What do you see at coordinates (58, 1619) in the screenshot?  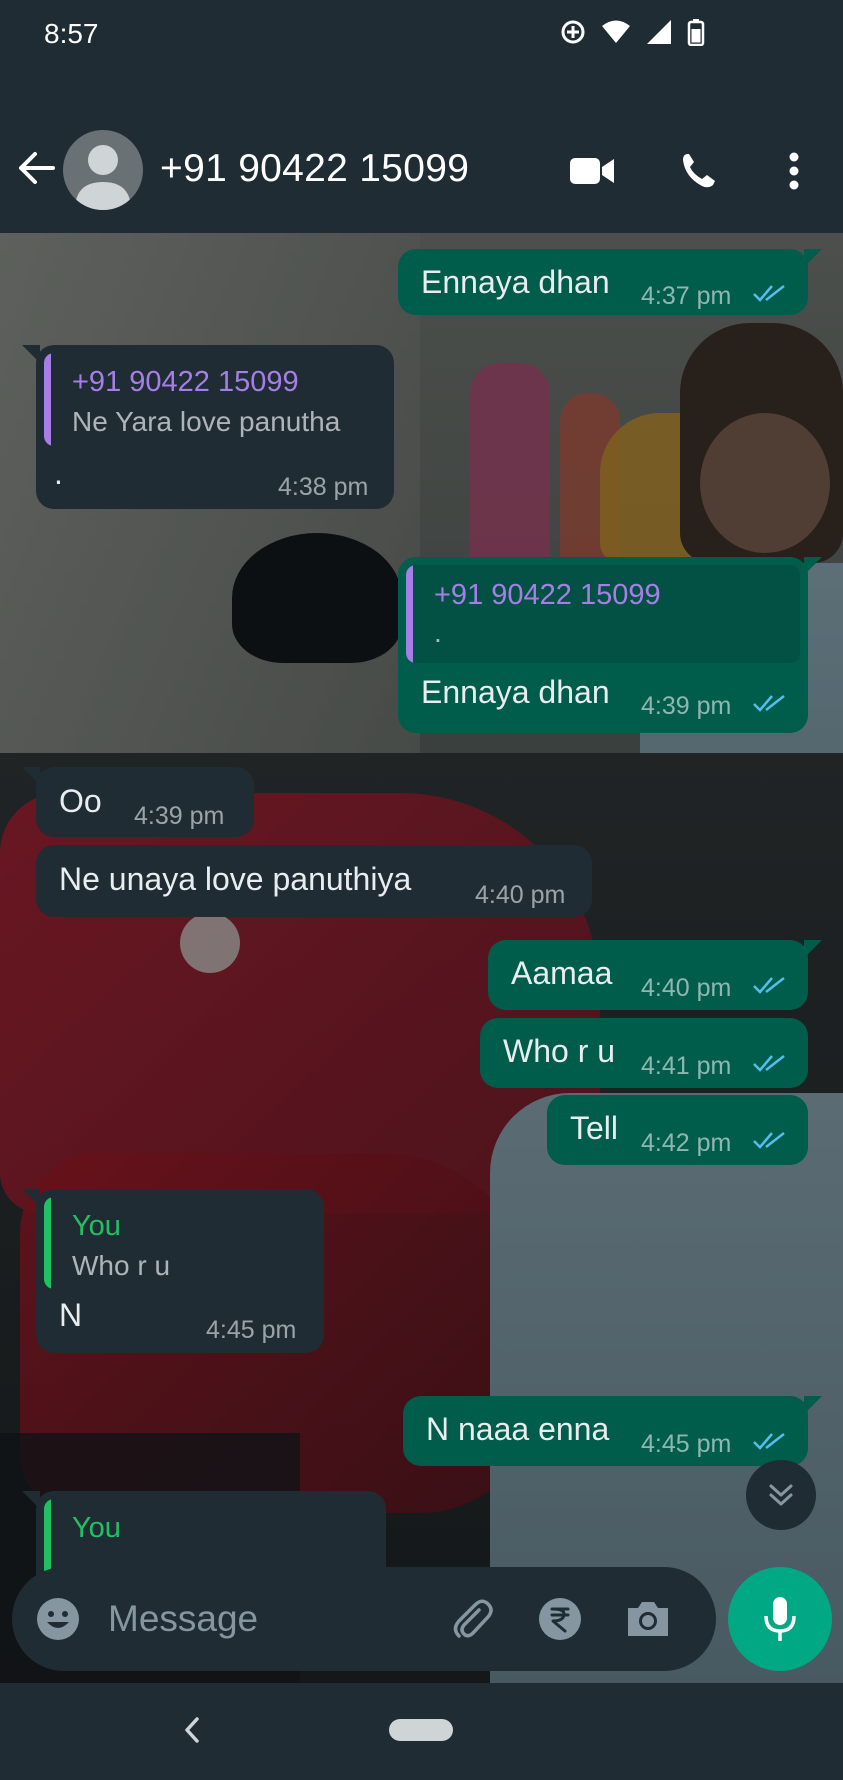 I see `emoji-icon` at bounding box center [58, 1619].